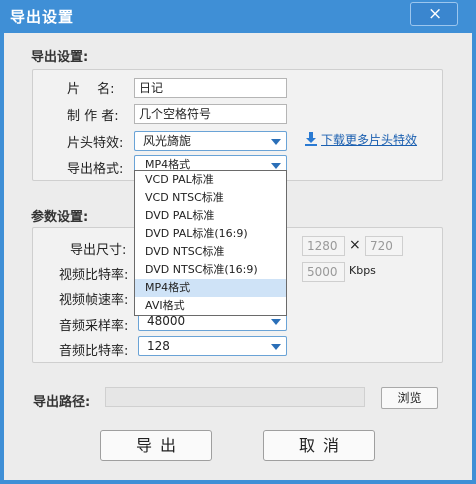 This screenshot has height=484, width=476. I want to click on param-settings-header: 参数设置:, so click(60, 217).